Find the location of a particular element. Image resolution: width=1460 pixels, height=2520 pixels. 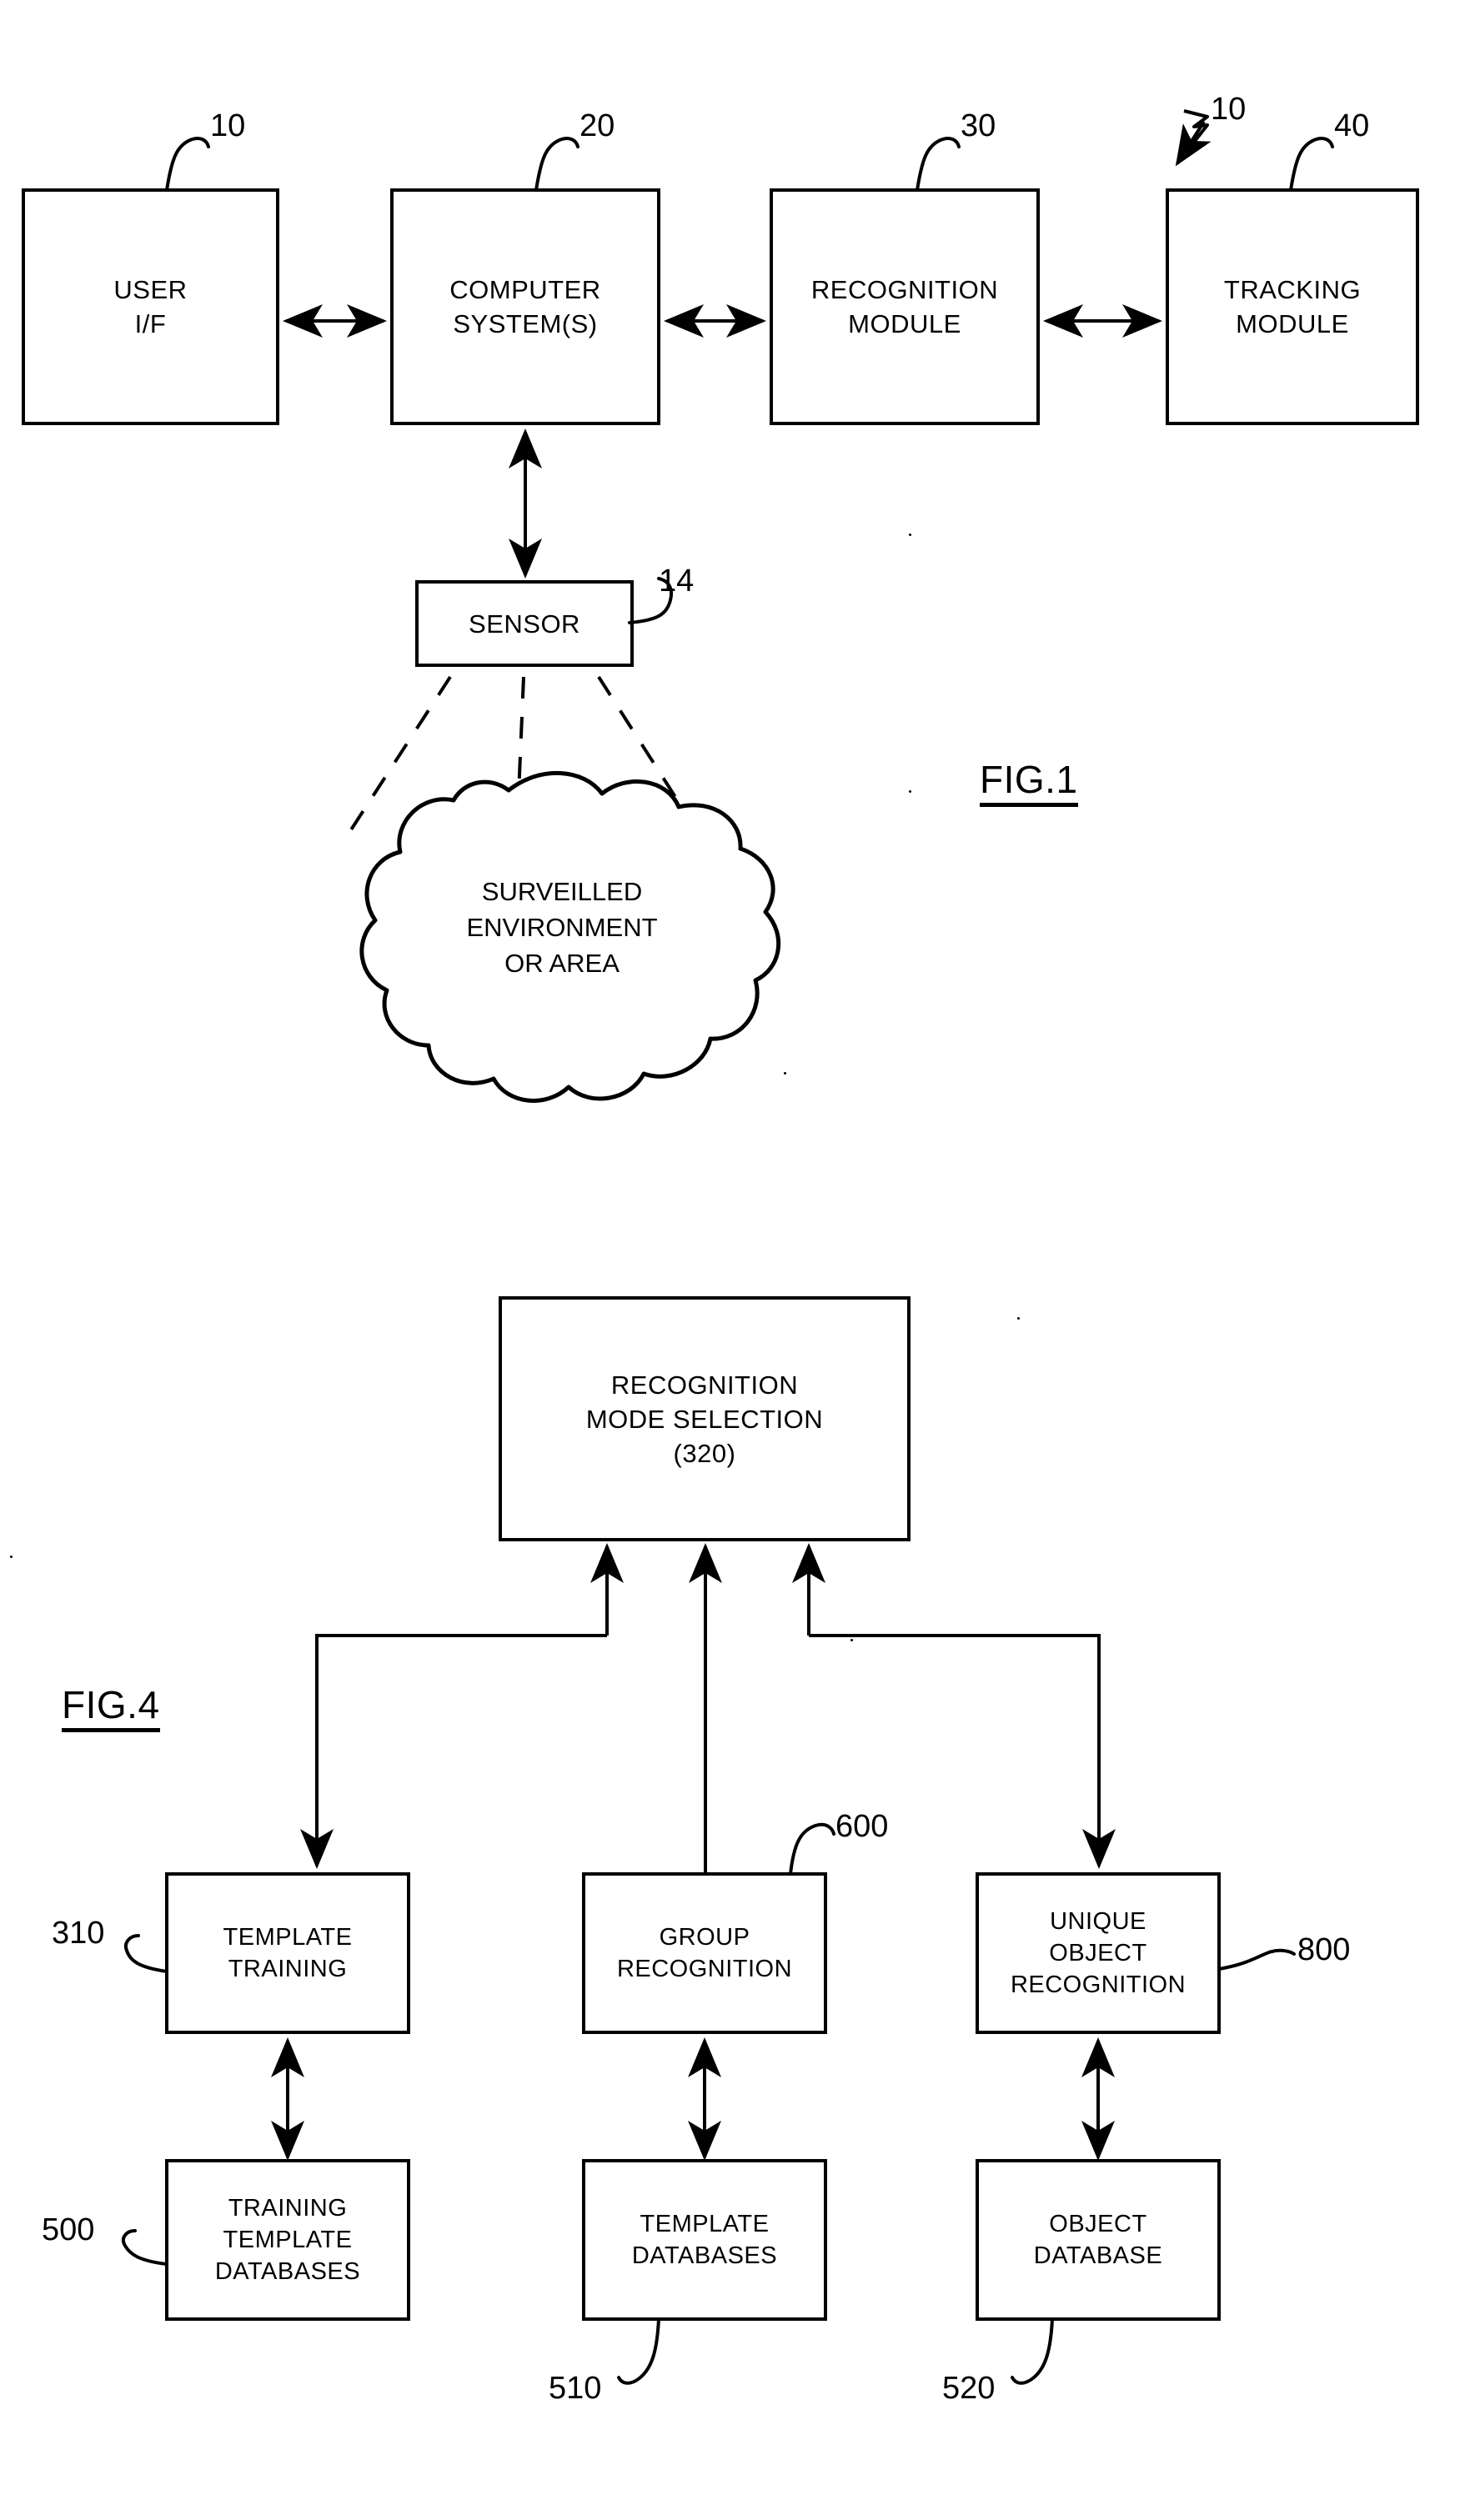

box-template-training-outline is located at coordinates (287, 1953).